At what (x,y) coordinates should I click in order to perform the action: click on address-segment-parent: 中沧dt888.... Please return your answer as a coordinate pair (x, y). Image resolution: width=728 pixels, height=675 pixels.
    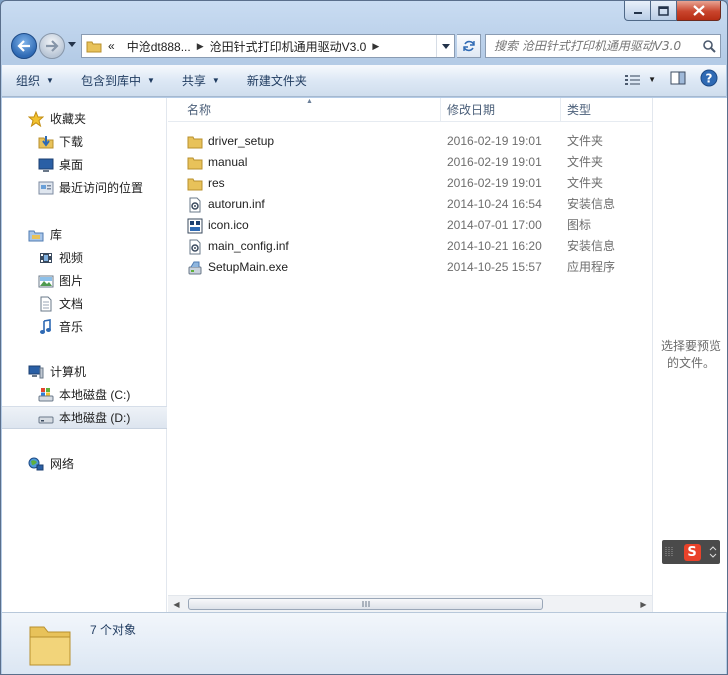
    Looking at the image, I should click on (159, 46).